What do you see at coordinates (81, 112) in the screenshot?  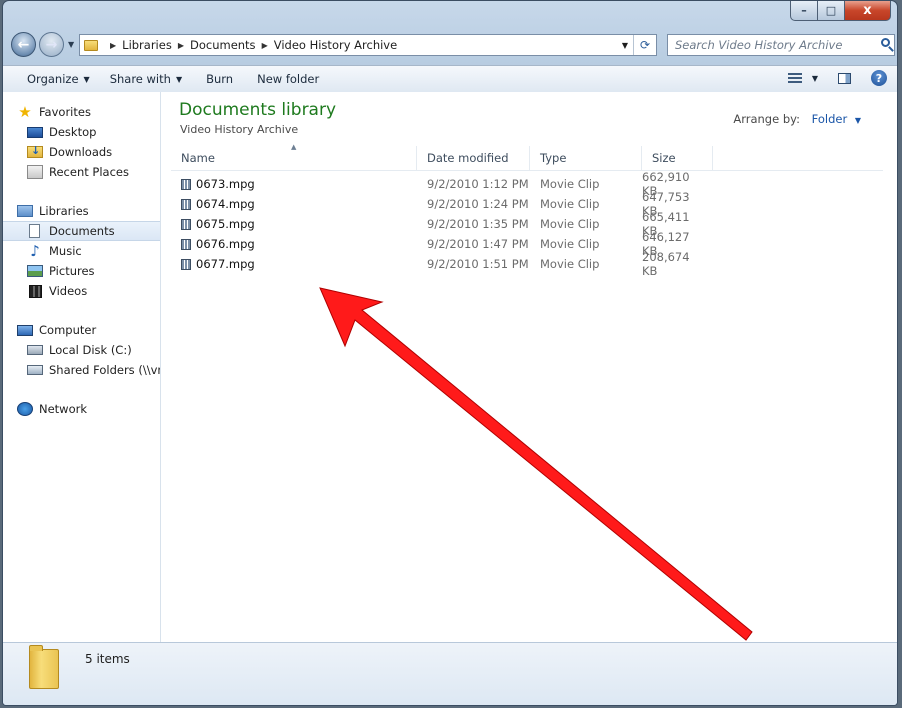 I see `nav-favorites: ★ Favorites` at bounding box center [81, 112].